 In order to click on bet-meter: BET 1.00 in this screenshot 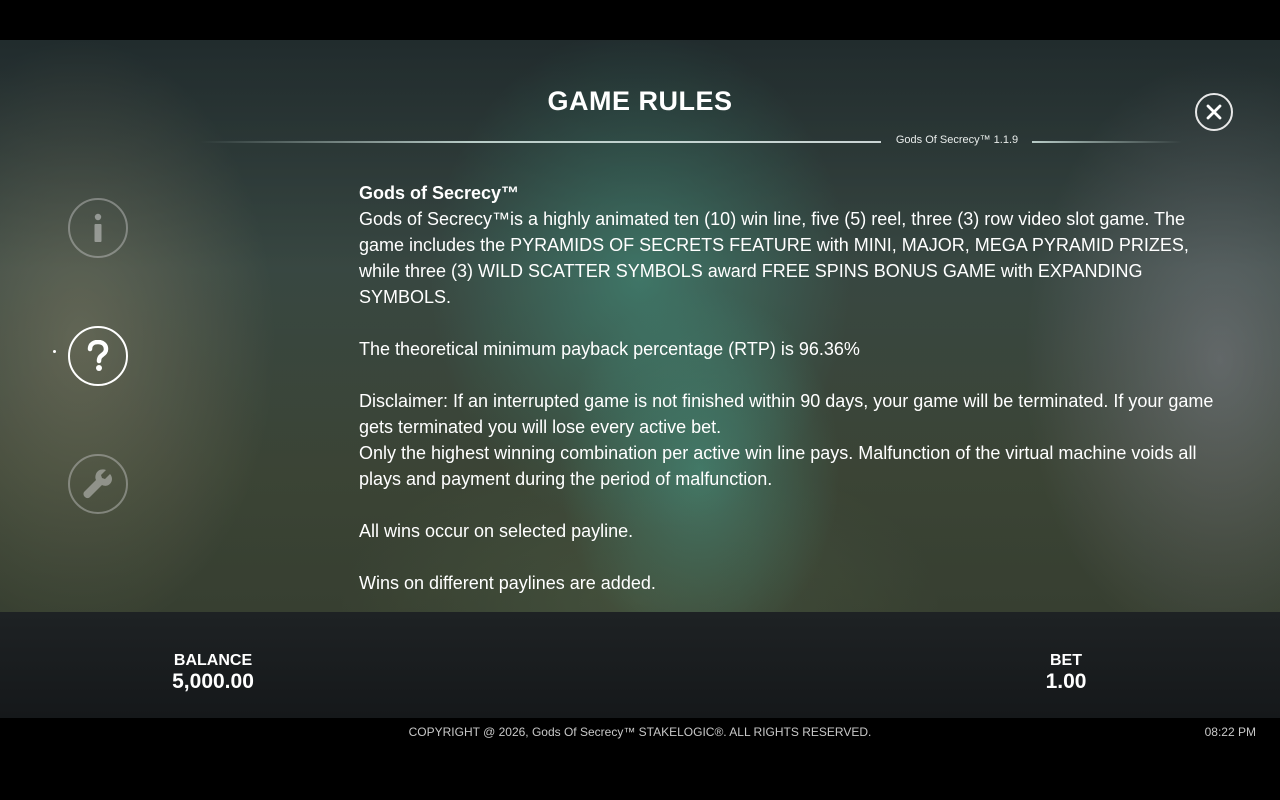, I will do `click(1066, 673)`.